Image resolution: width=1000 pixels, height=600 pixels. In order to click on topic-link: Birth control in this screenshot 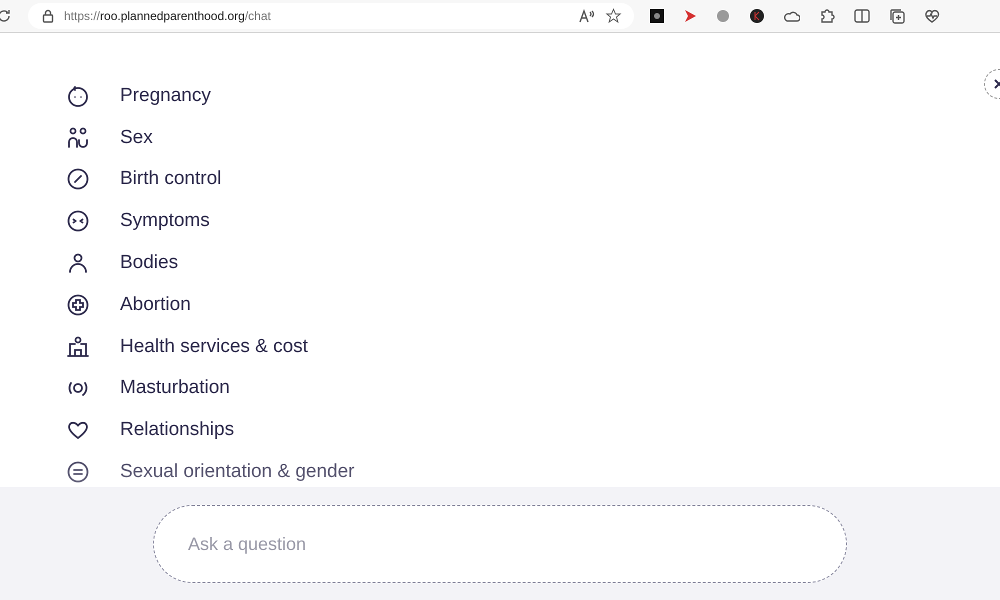, I will do `click(171, 179)`.